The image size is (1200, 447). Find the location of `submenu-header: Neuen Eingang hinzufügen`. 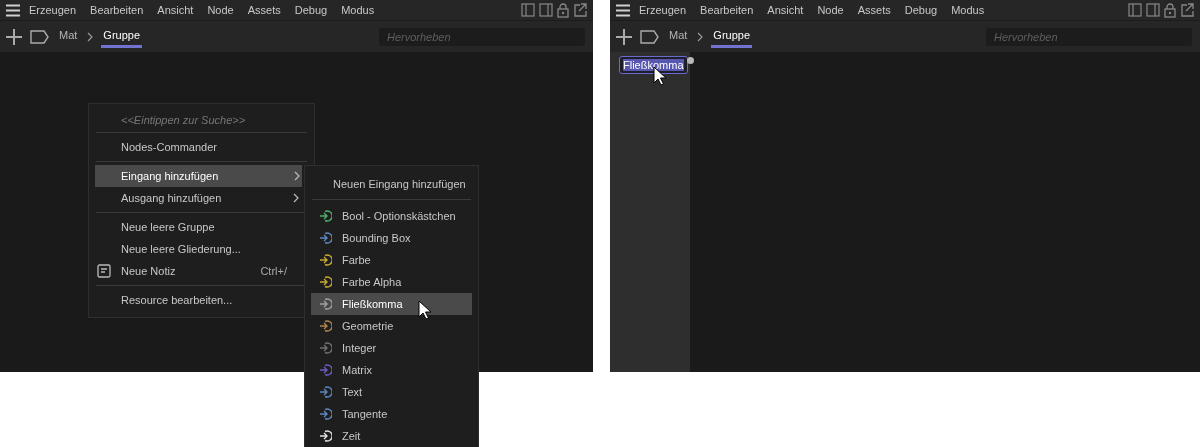

submenu-header: Neuen Eingang hinzufügen is located at coordinates (399, 184).